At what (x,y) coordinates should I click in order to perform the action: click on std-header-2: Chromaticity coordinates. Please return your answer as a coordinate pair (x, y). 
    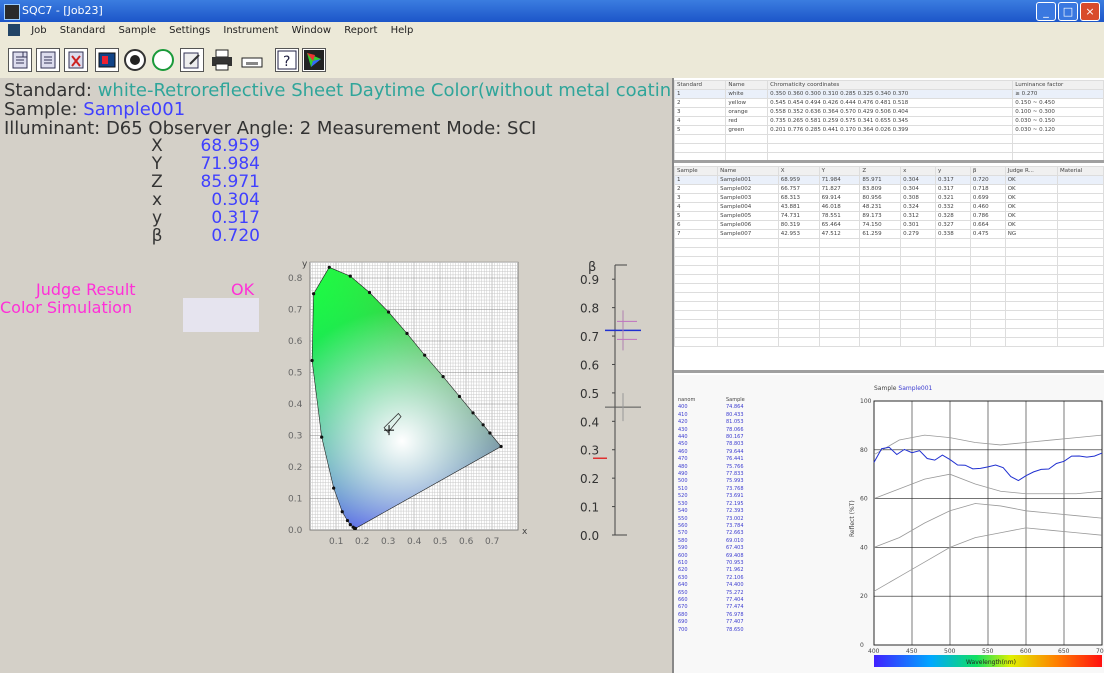
    Looking at the image, I should click on (890, 85).